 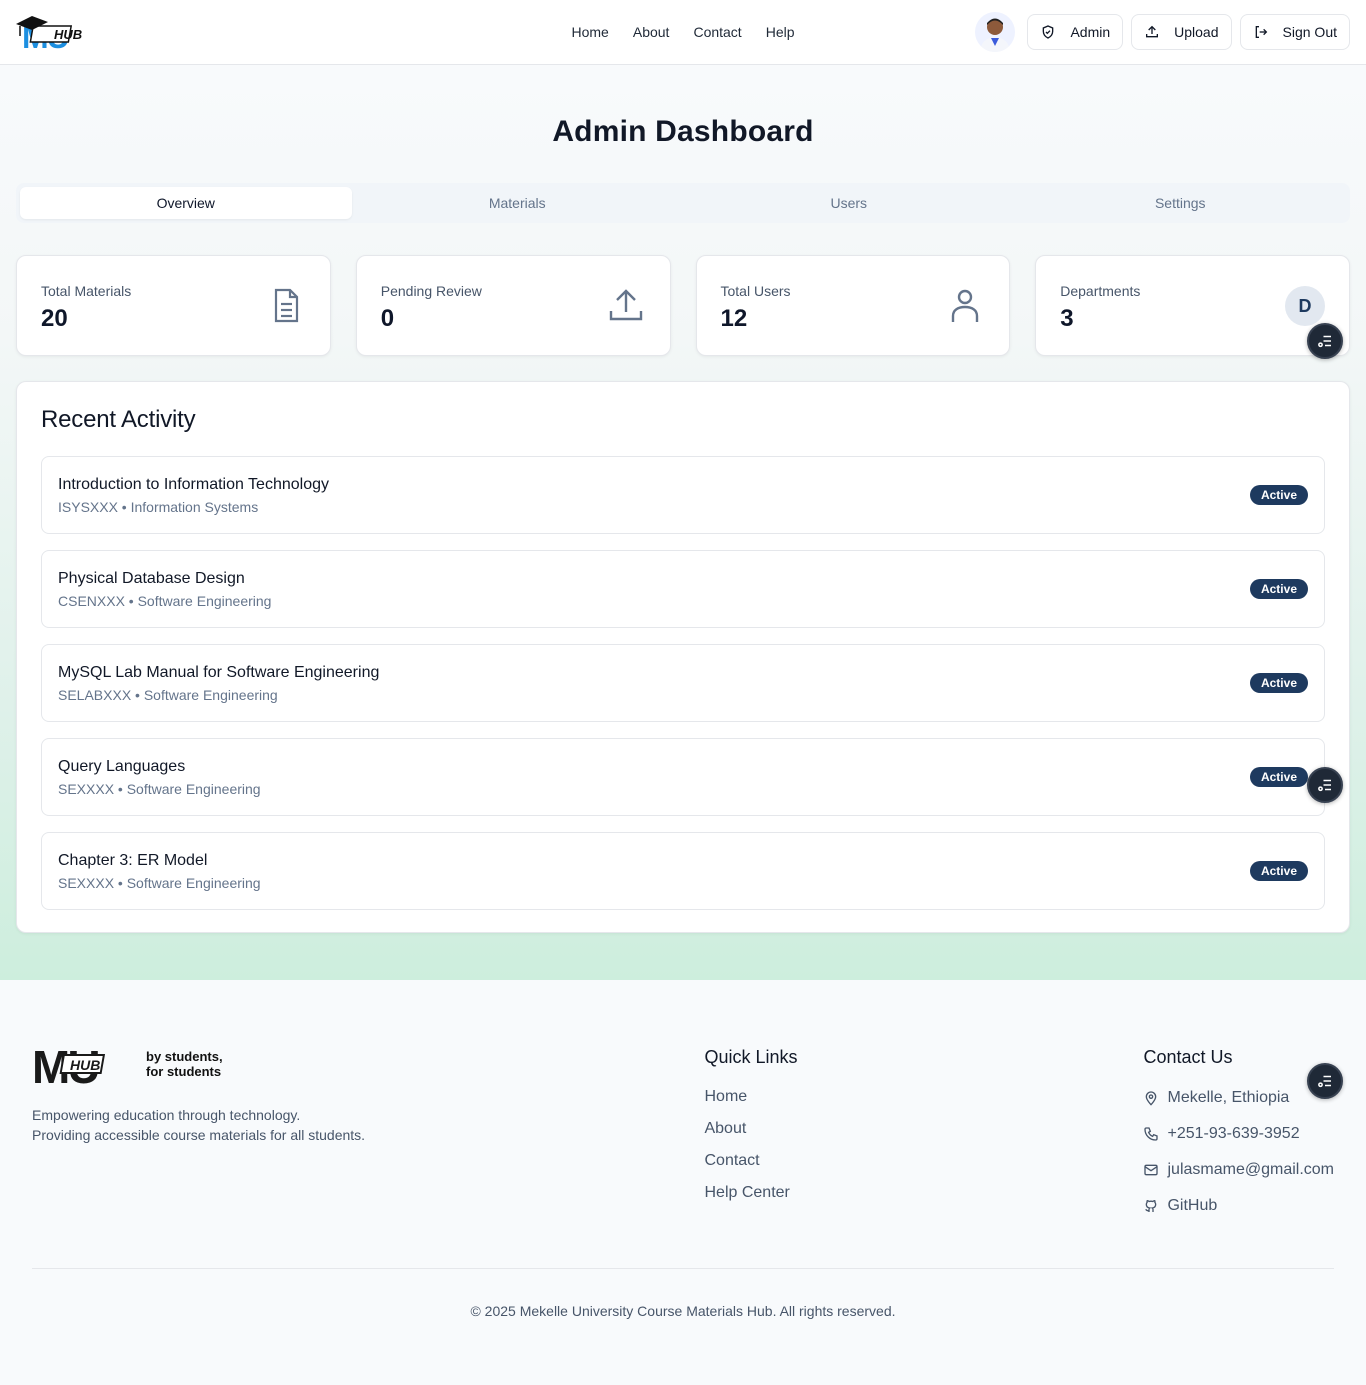 I want to click on stat-value: 12, so click(x=734, y=318).